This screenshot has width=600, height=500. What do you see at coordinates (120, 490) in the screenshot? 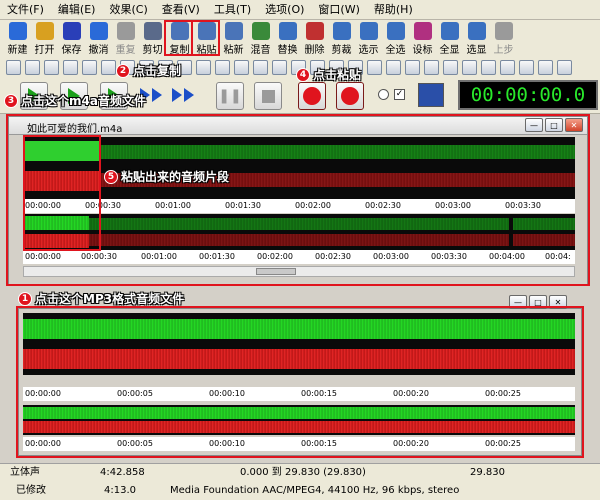
I see `status-duration-2: 4:13.0` at bounding box center [120, 490].